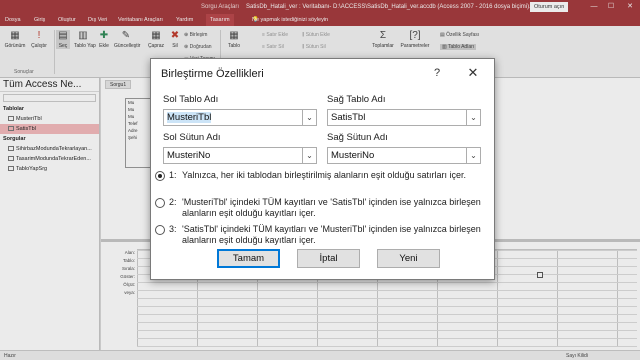  Describe the element at coordinates (353, 155) in the screenshot. I see `right-column-value: MusteriNo` at that location.